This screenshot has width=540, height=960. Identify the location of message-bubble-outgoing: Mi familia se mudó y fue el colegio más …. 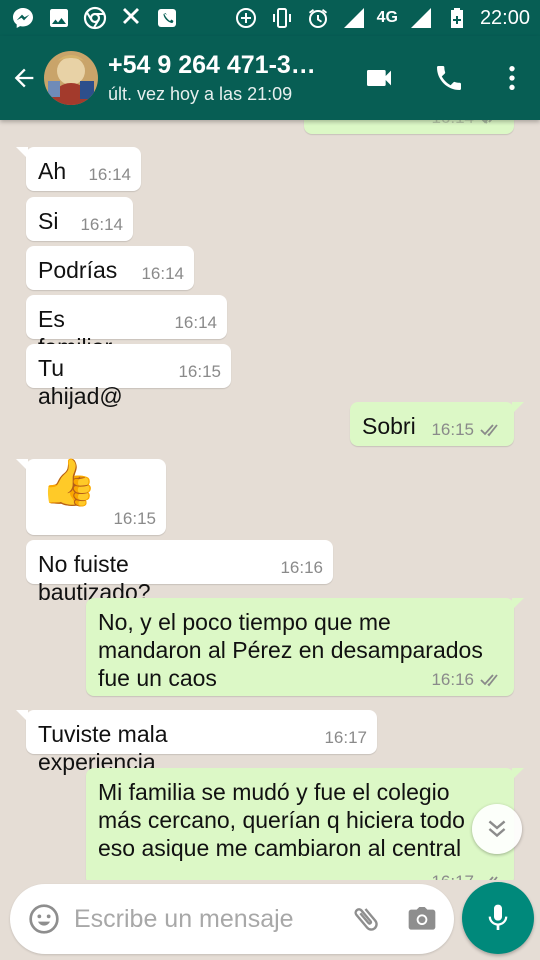
(305, 824).